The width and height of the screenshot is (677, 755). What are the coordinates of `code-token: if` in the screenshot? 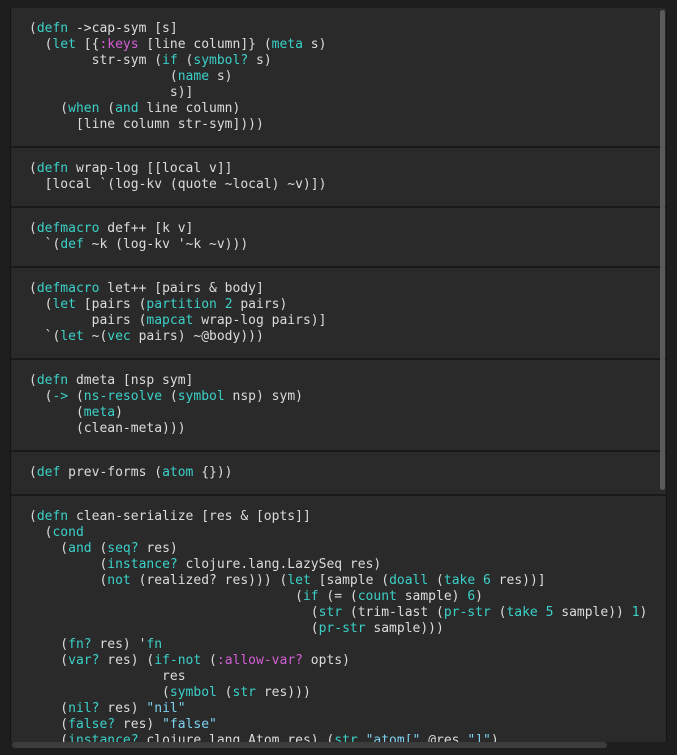 It's located at (310, 596).